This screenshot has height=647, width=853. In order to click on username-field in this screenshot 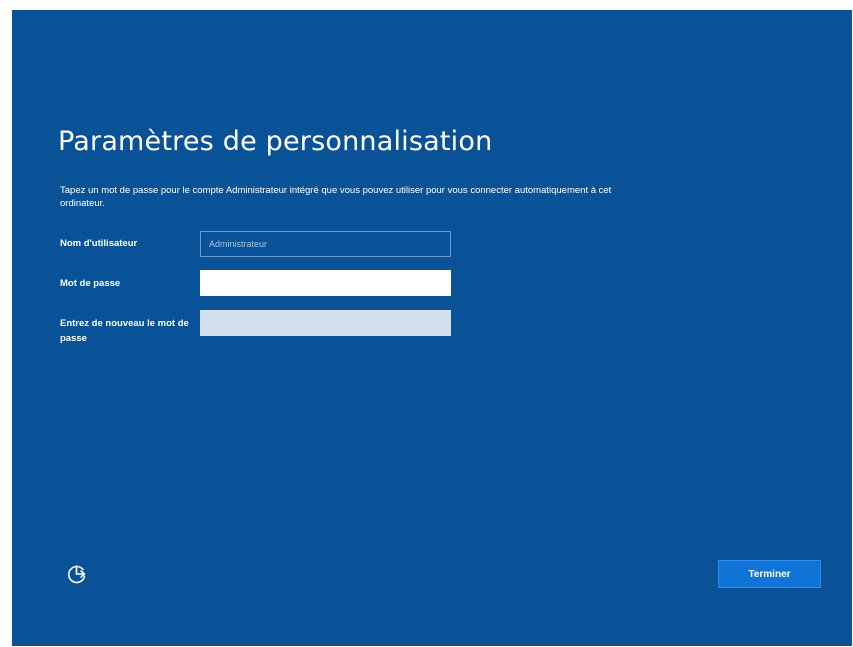, I will do `click(325, 244)`.